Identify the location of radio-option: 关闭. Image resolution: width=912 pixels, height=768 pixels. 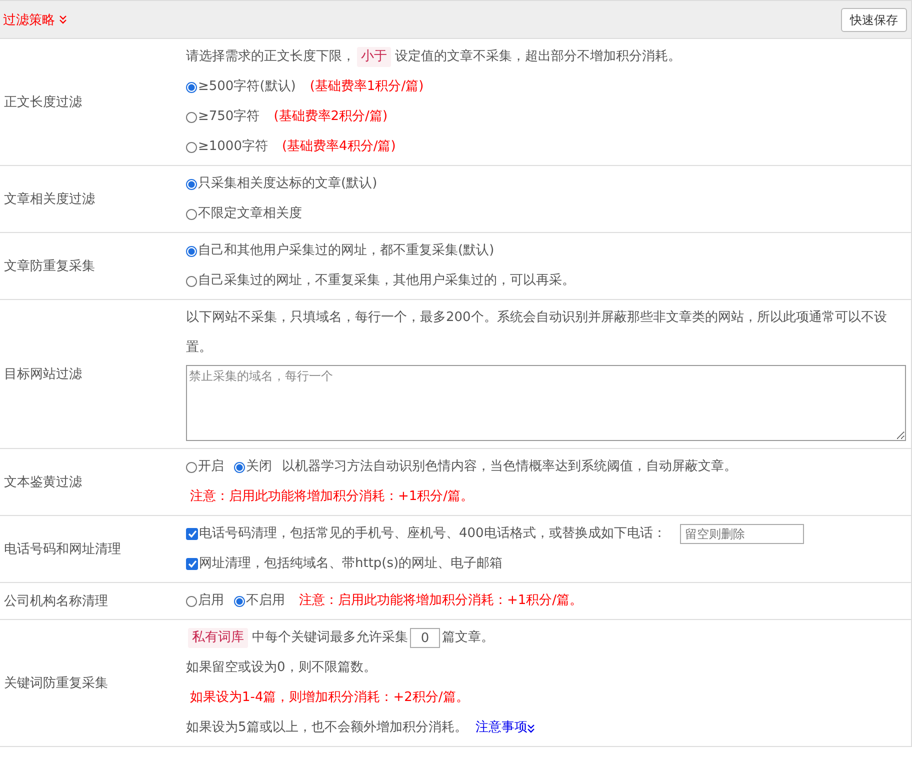
(253, 467).